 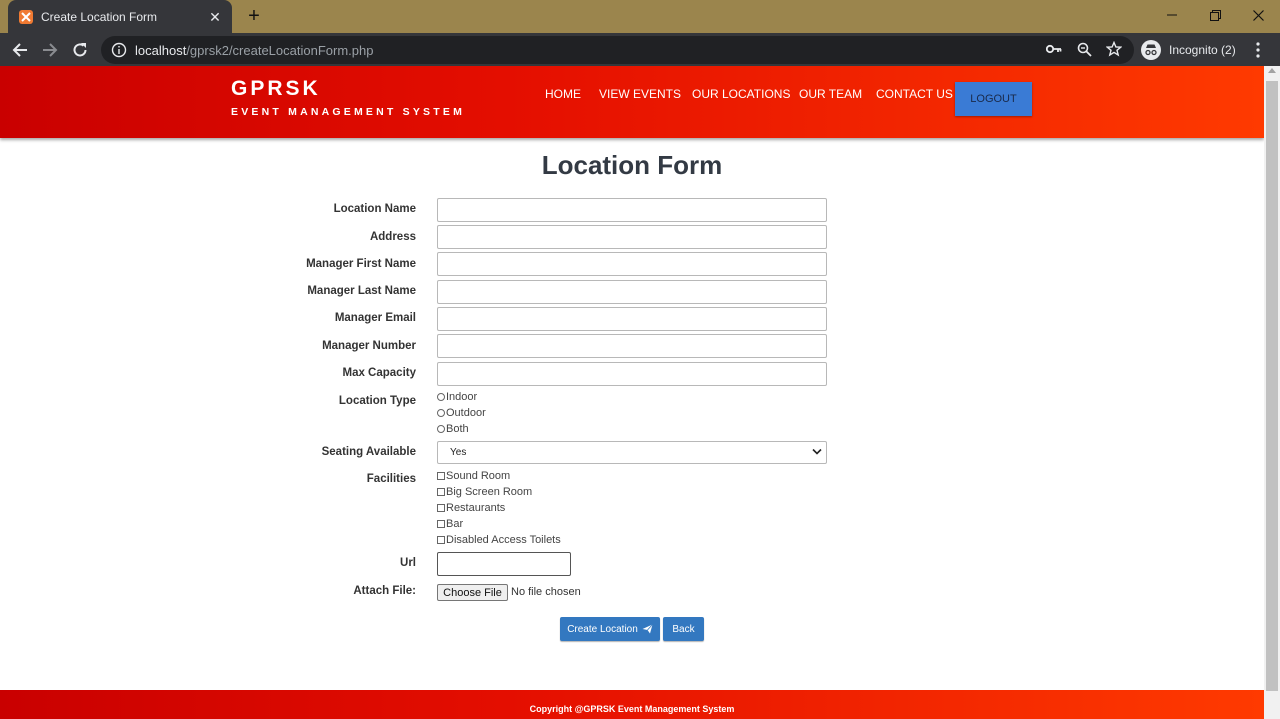 I want to click on checkbox-label: Sound Room, so click(x=478, y=476).